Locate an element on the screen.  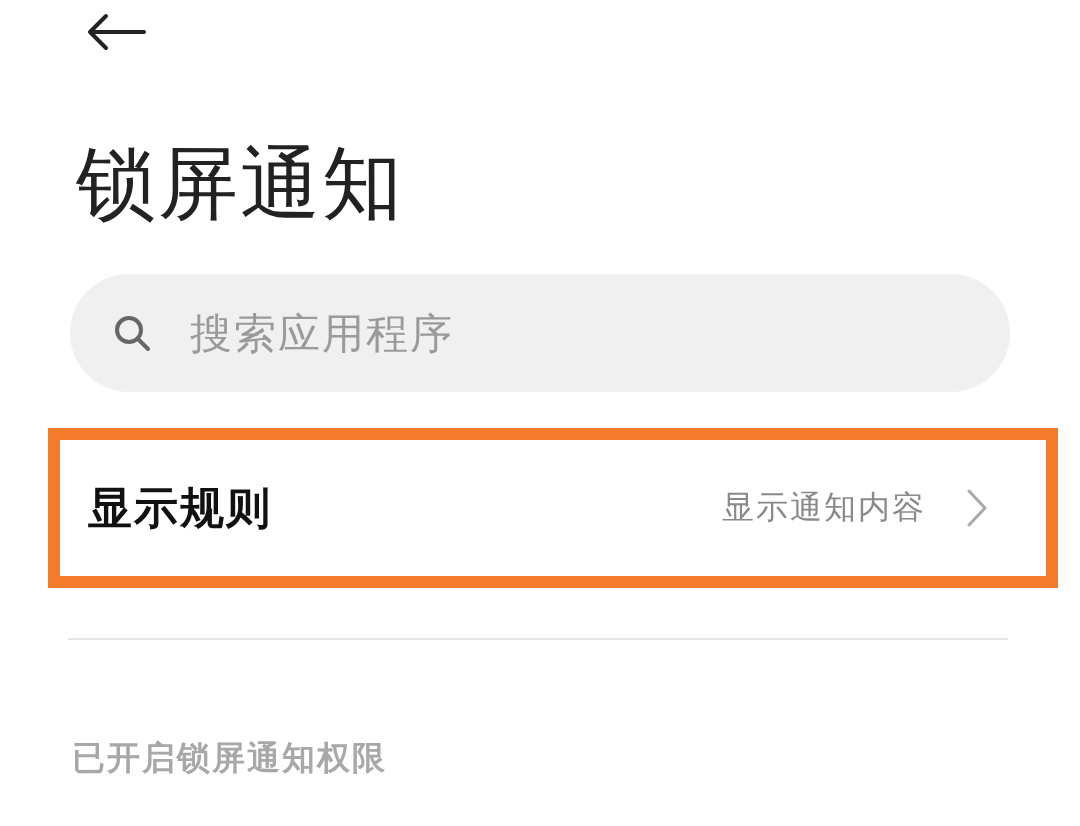
chevron-icon is located at coordinates (977, 508).